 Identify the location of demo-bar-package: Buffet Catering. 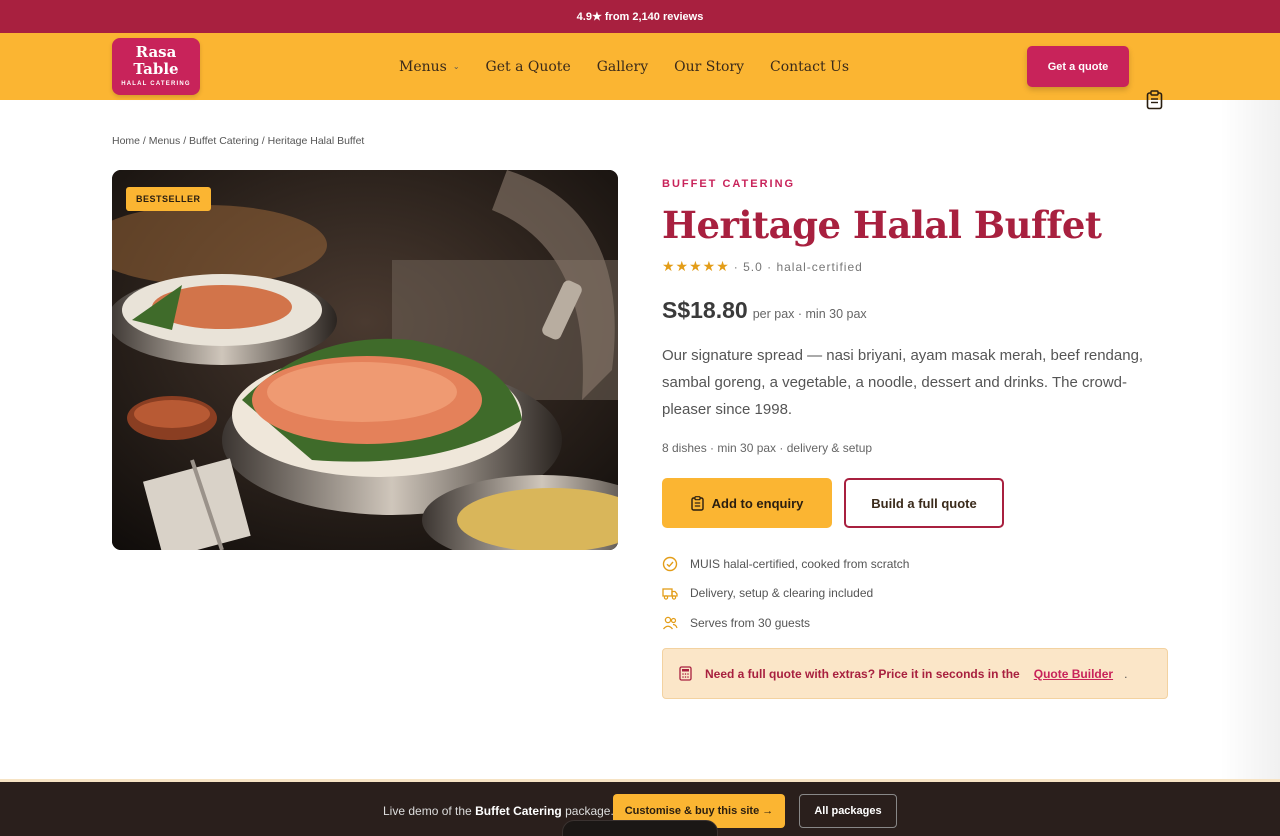
(518, 811).